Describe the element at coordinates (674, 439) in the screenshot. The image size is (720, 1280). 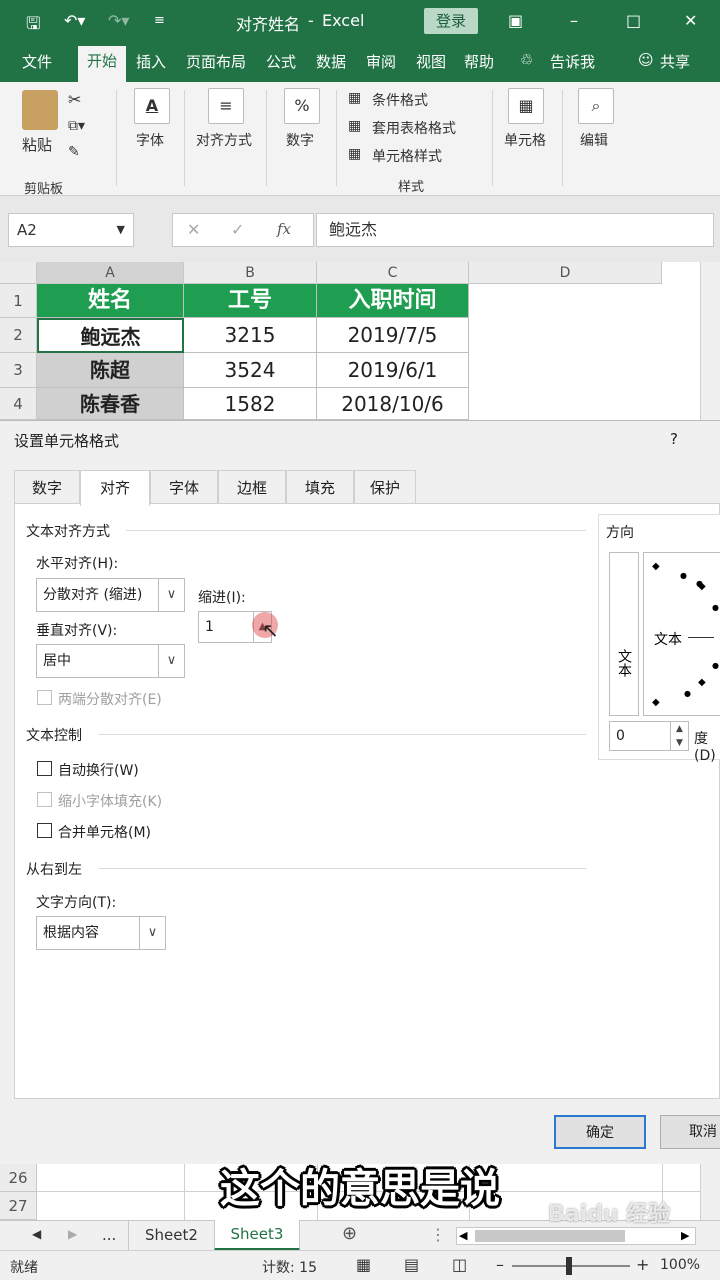
I see `help-icon: ?` at that location.